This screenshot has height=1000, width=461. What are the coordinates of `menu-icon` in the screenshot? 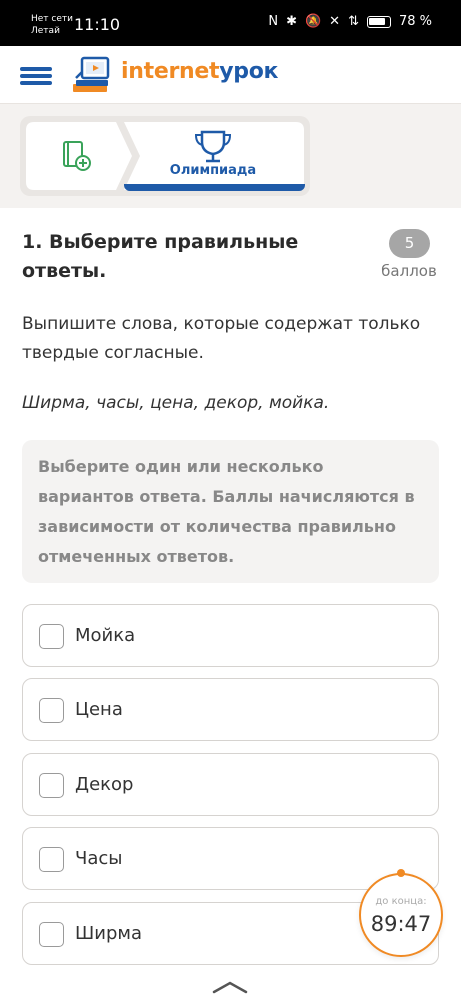 It's located at (36, 76).